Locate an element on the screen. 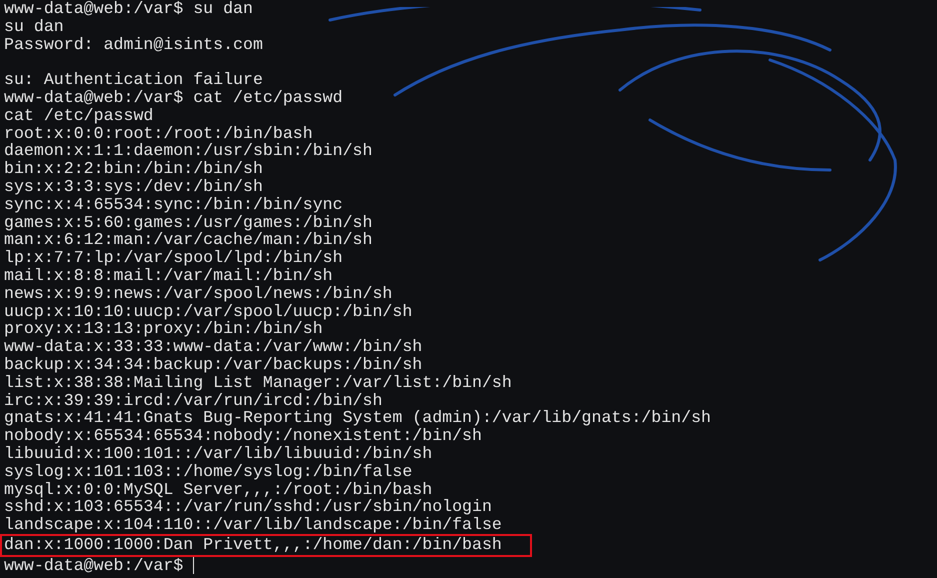 Image resolution: width=937 pixels, height=578 pixels. terminal-line: lp:x:7:7:lp:/var/spool/lpd:/bin/sh is located at coordinates (173, 258).